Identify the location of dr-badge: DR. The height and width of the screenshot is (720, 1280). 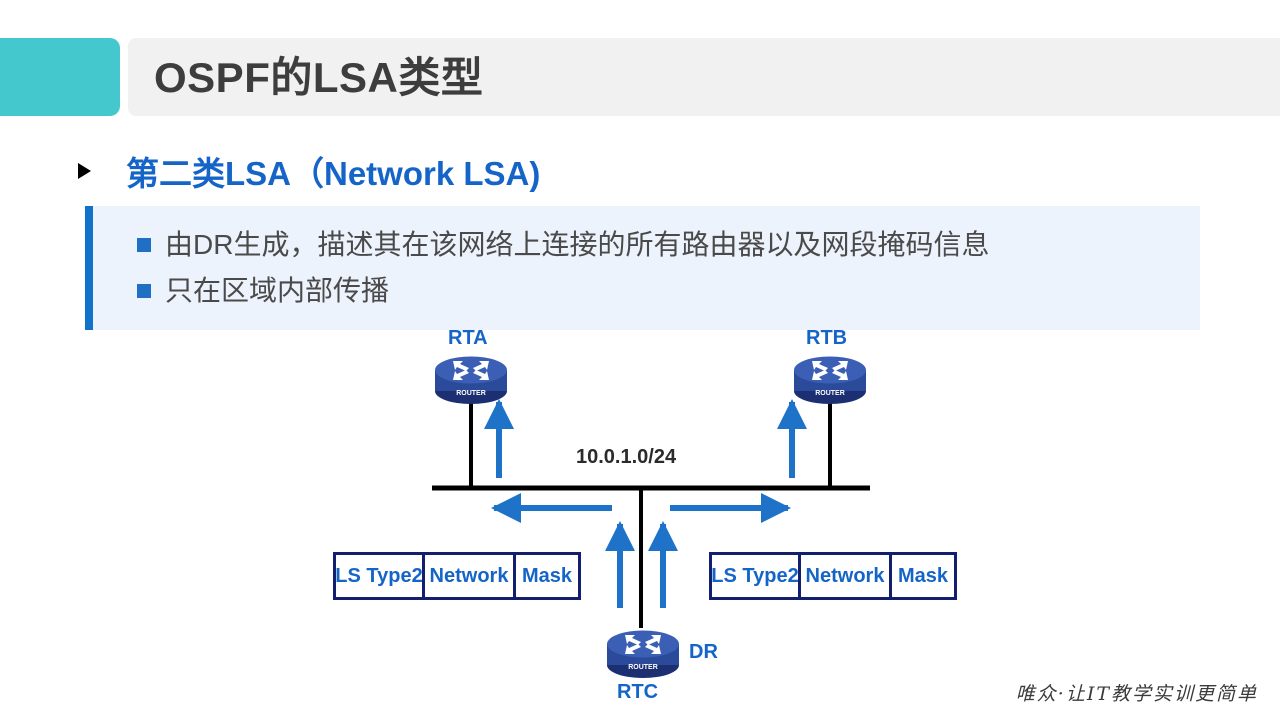
(703, 652).